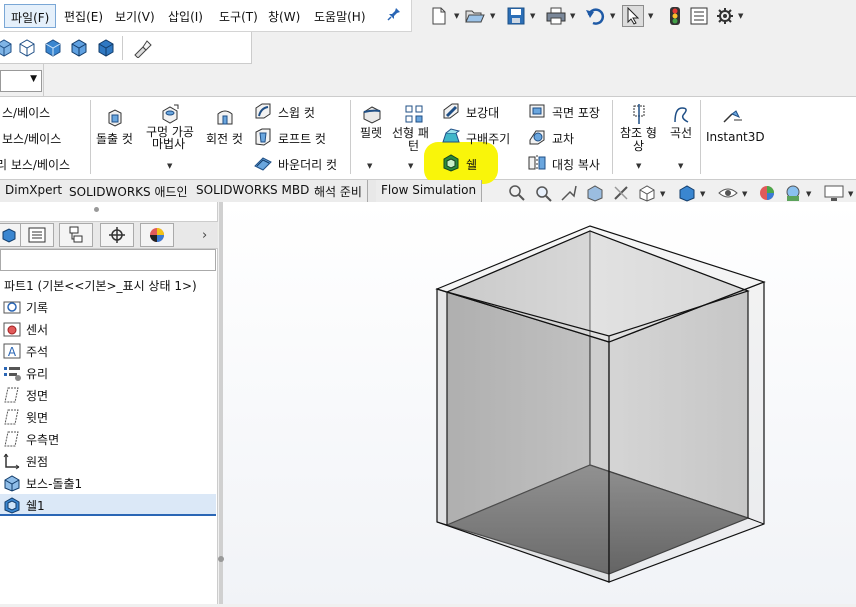  What do you see at coordinates (834, 193) in the screenshot?
I see `view-settings-icon` at bounding box center [834, 193].